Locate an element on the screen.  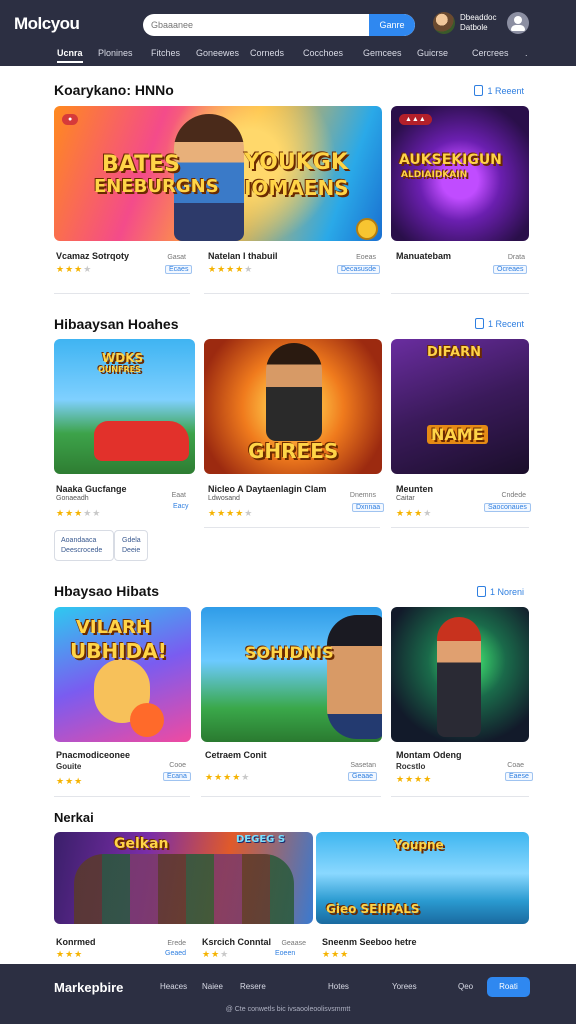
price-button: Dxnnaa is located at coordinates (368, 507).